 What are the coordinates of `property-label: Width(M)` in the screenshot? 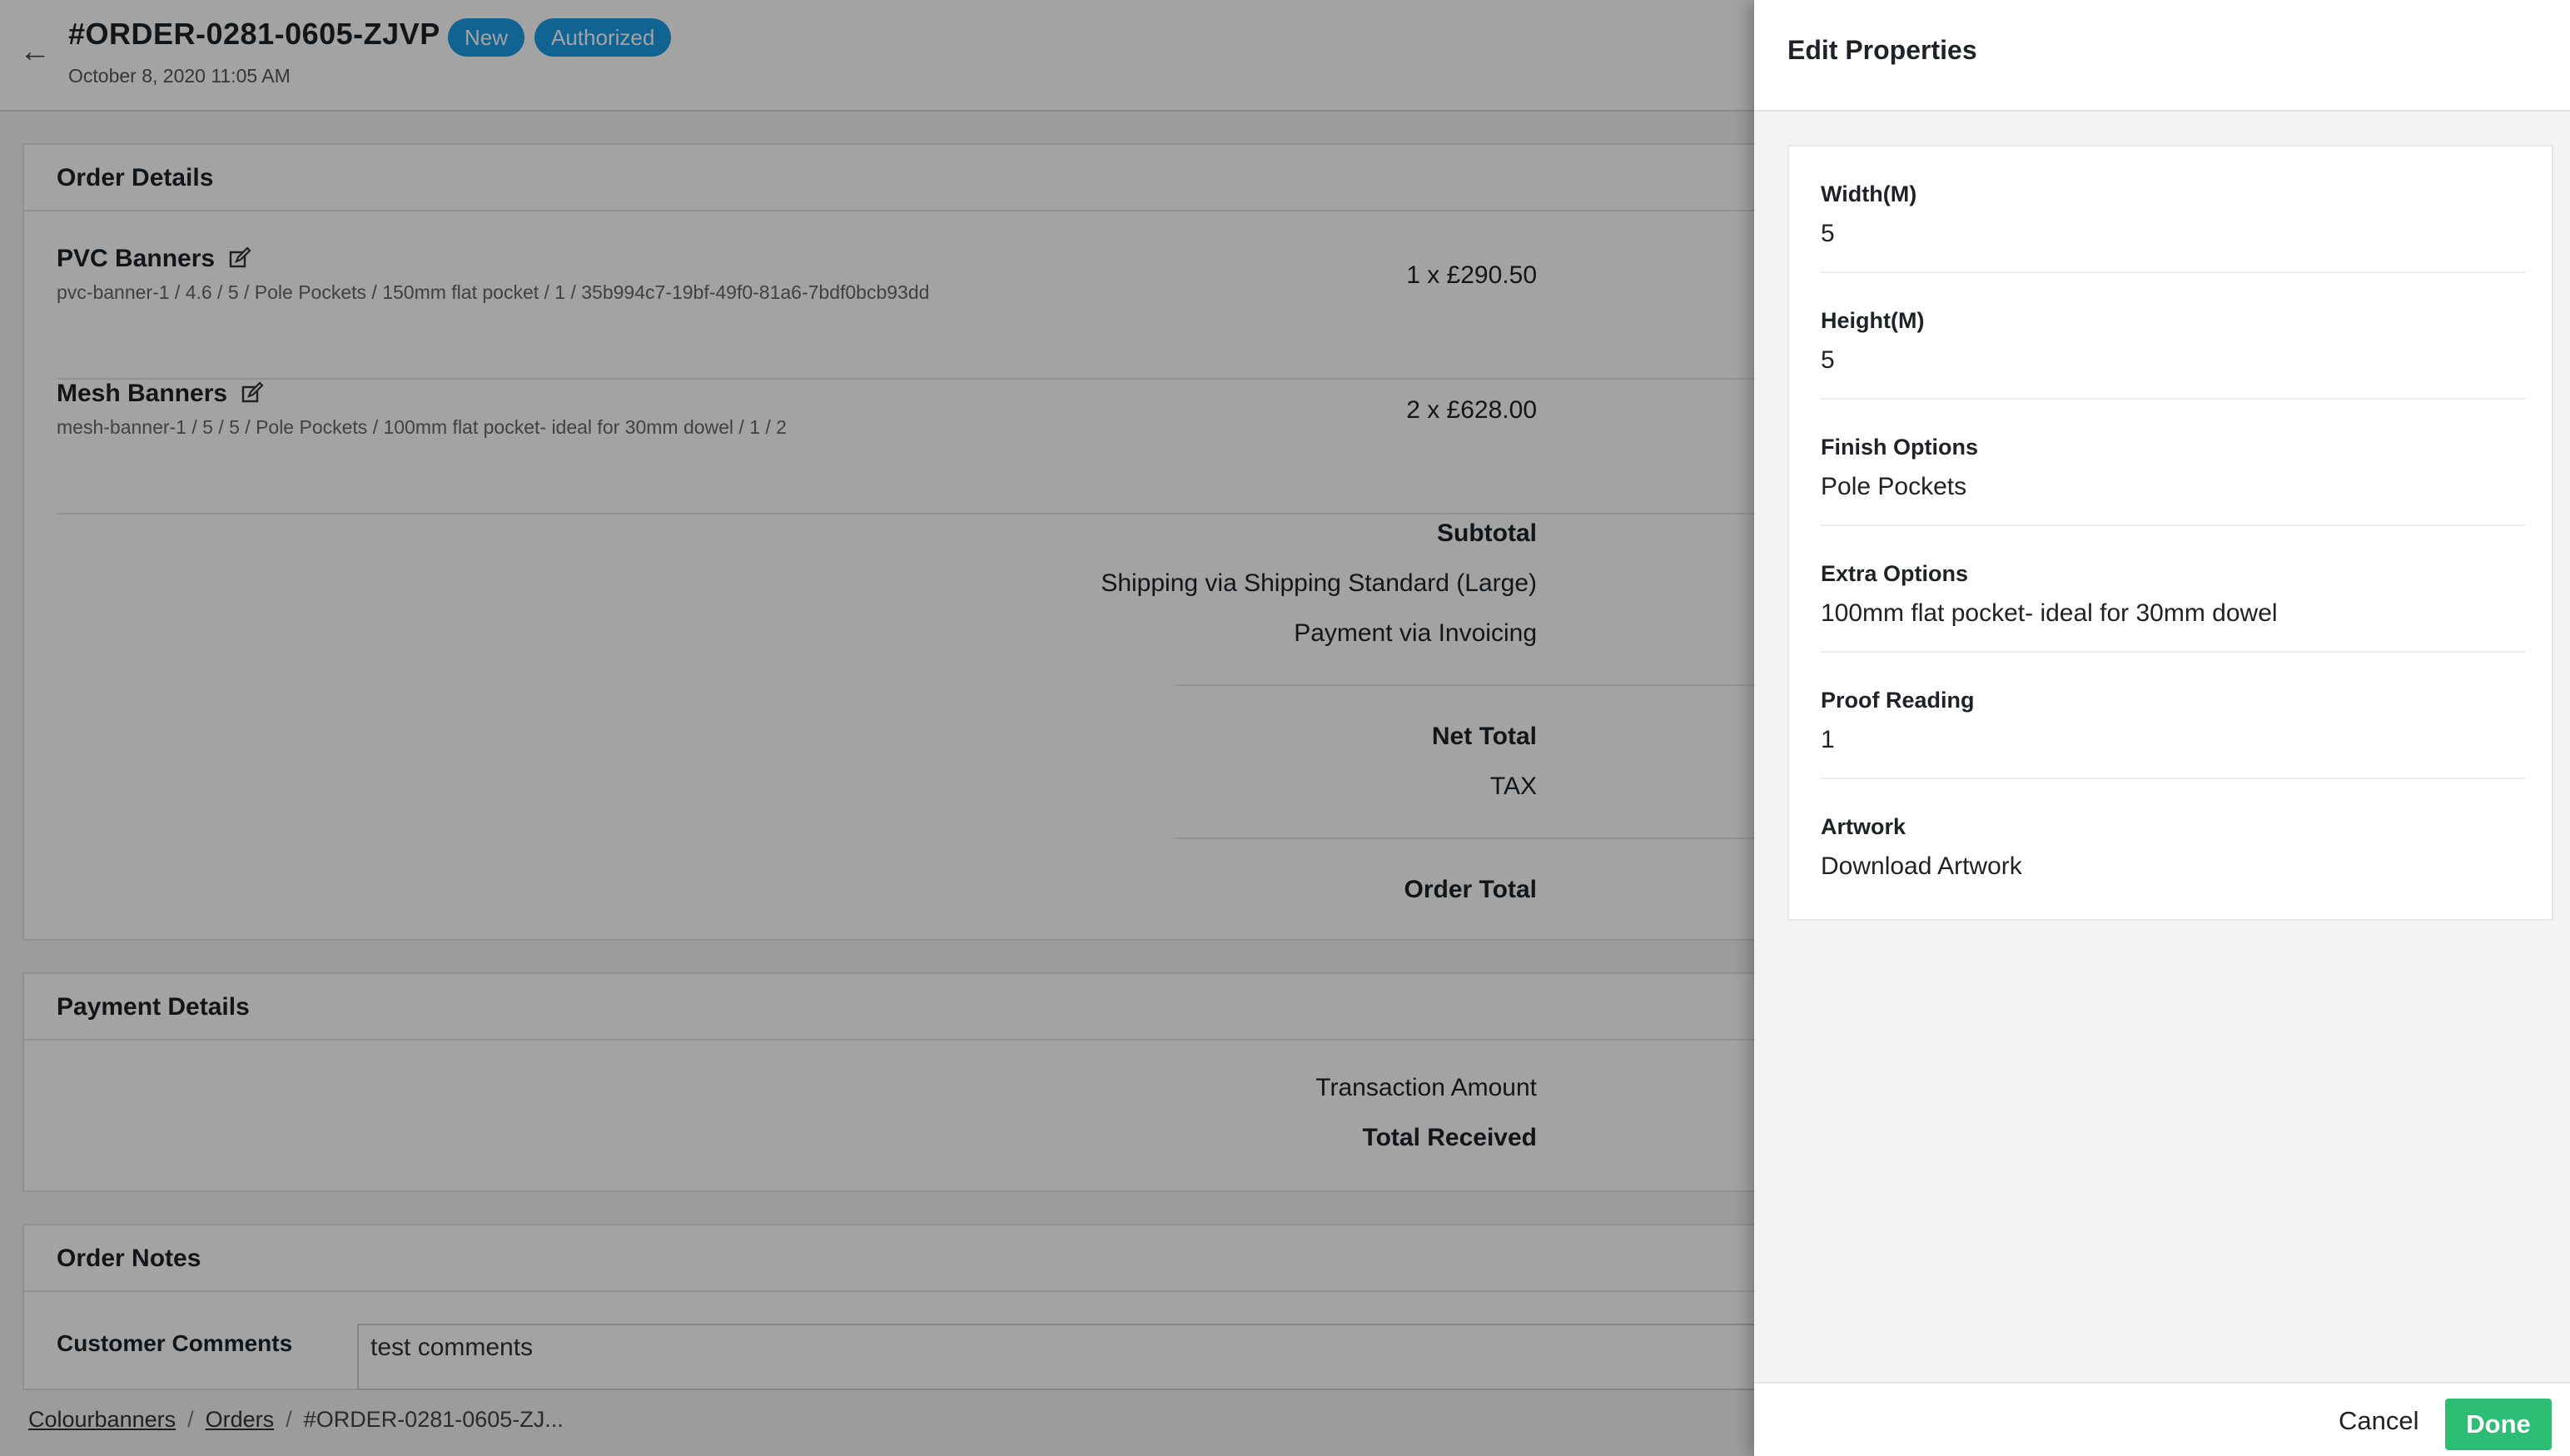 It's located at (1869, 193).